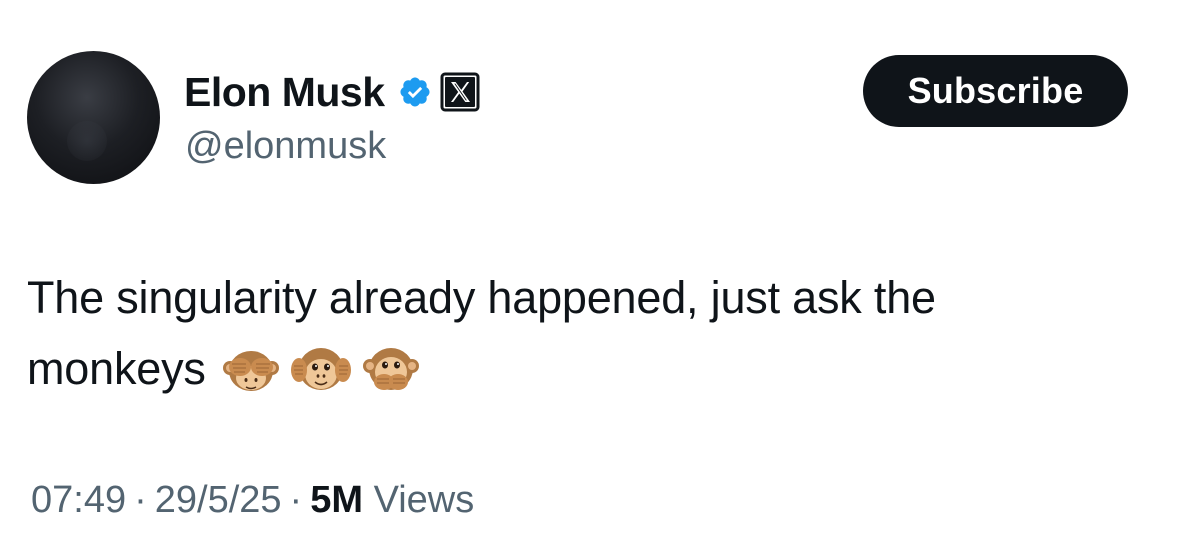  I want to click on emoji-group, so click(321, 368).